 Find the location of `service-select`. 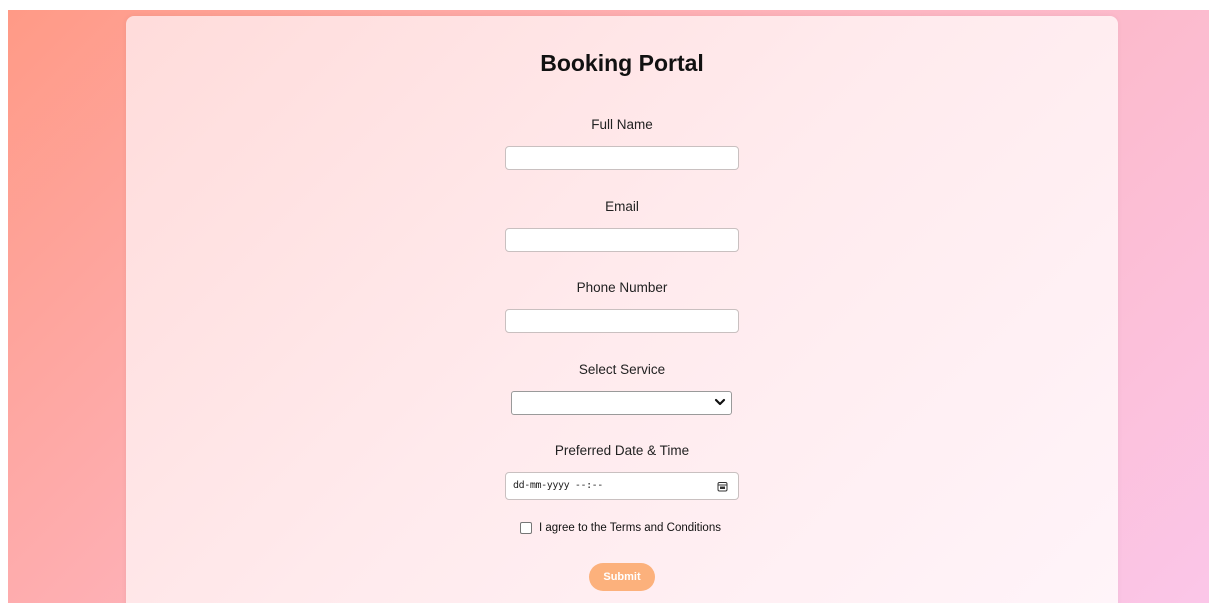

service-select is located at coordinates (621, 403).